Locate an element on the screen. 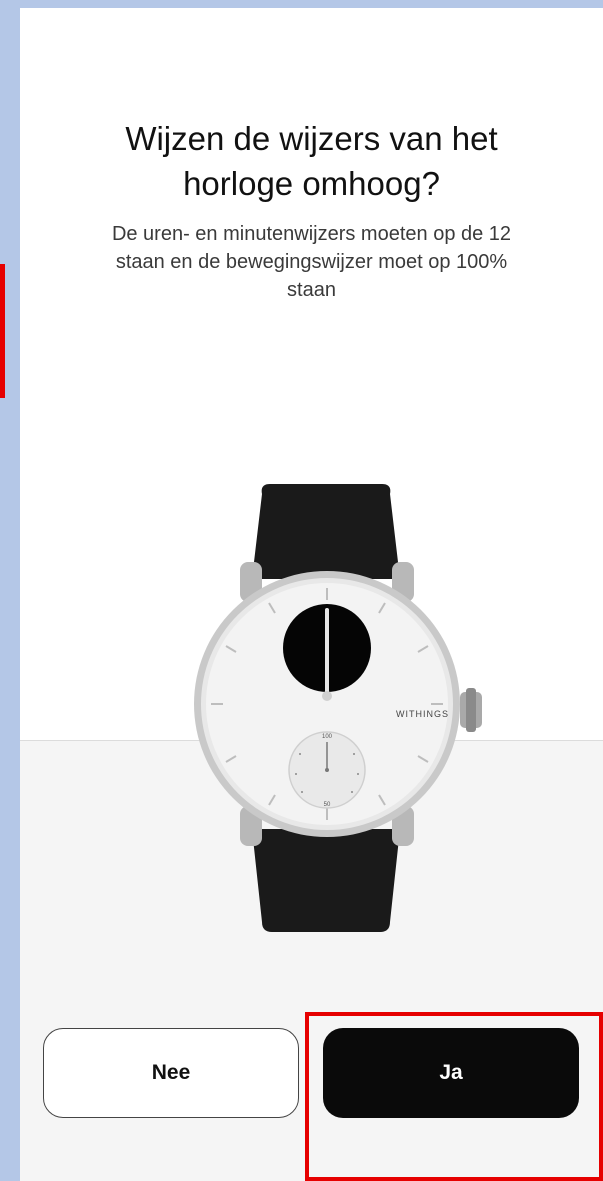  title-line-1: Wijzen de wijzers van het is located at coordinates (311, 138).